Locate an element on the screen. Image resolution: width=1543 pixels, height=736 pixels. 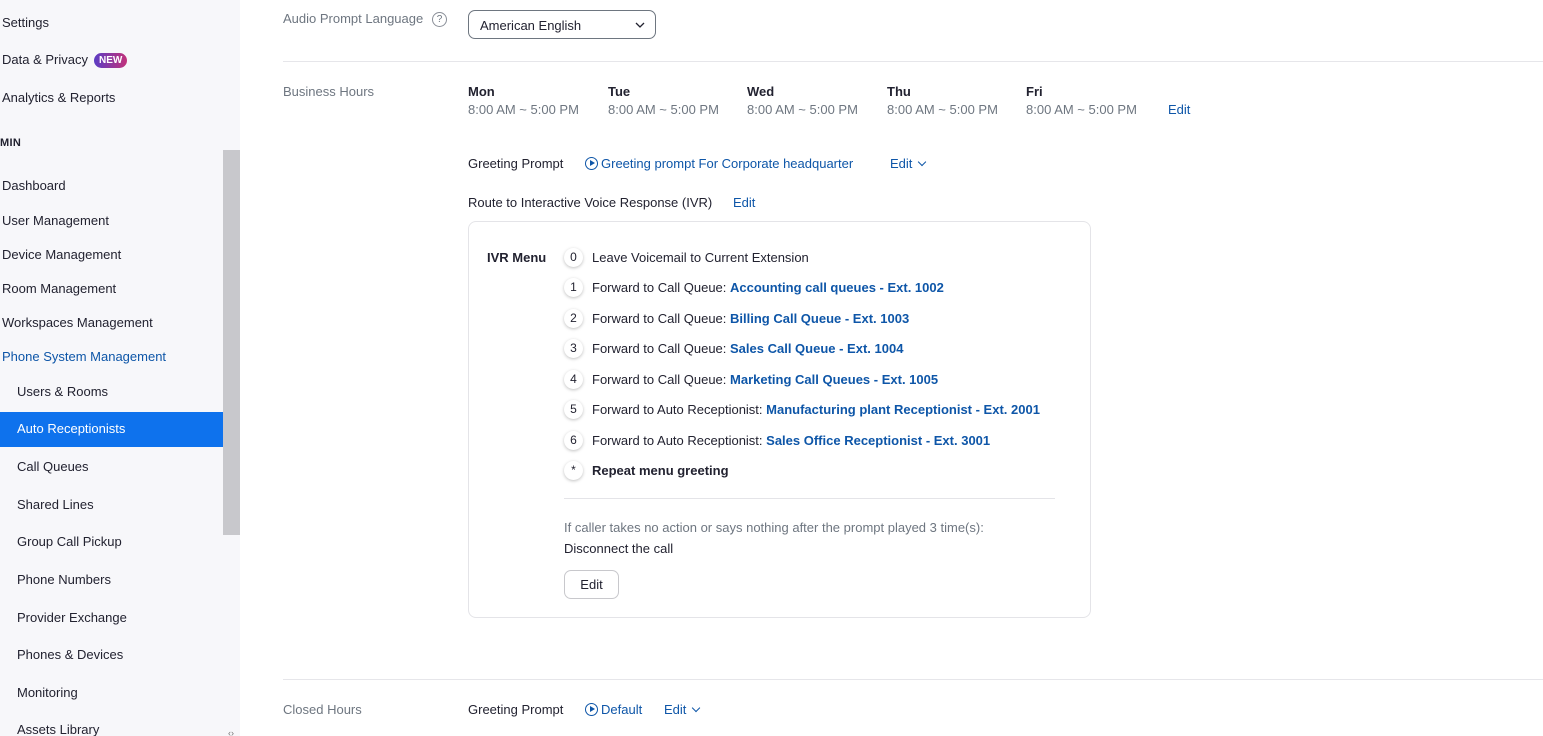
day-thu: Thu 8:00 AM ~ 5:00 PM is located at coordinates (942, 100).